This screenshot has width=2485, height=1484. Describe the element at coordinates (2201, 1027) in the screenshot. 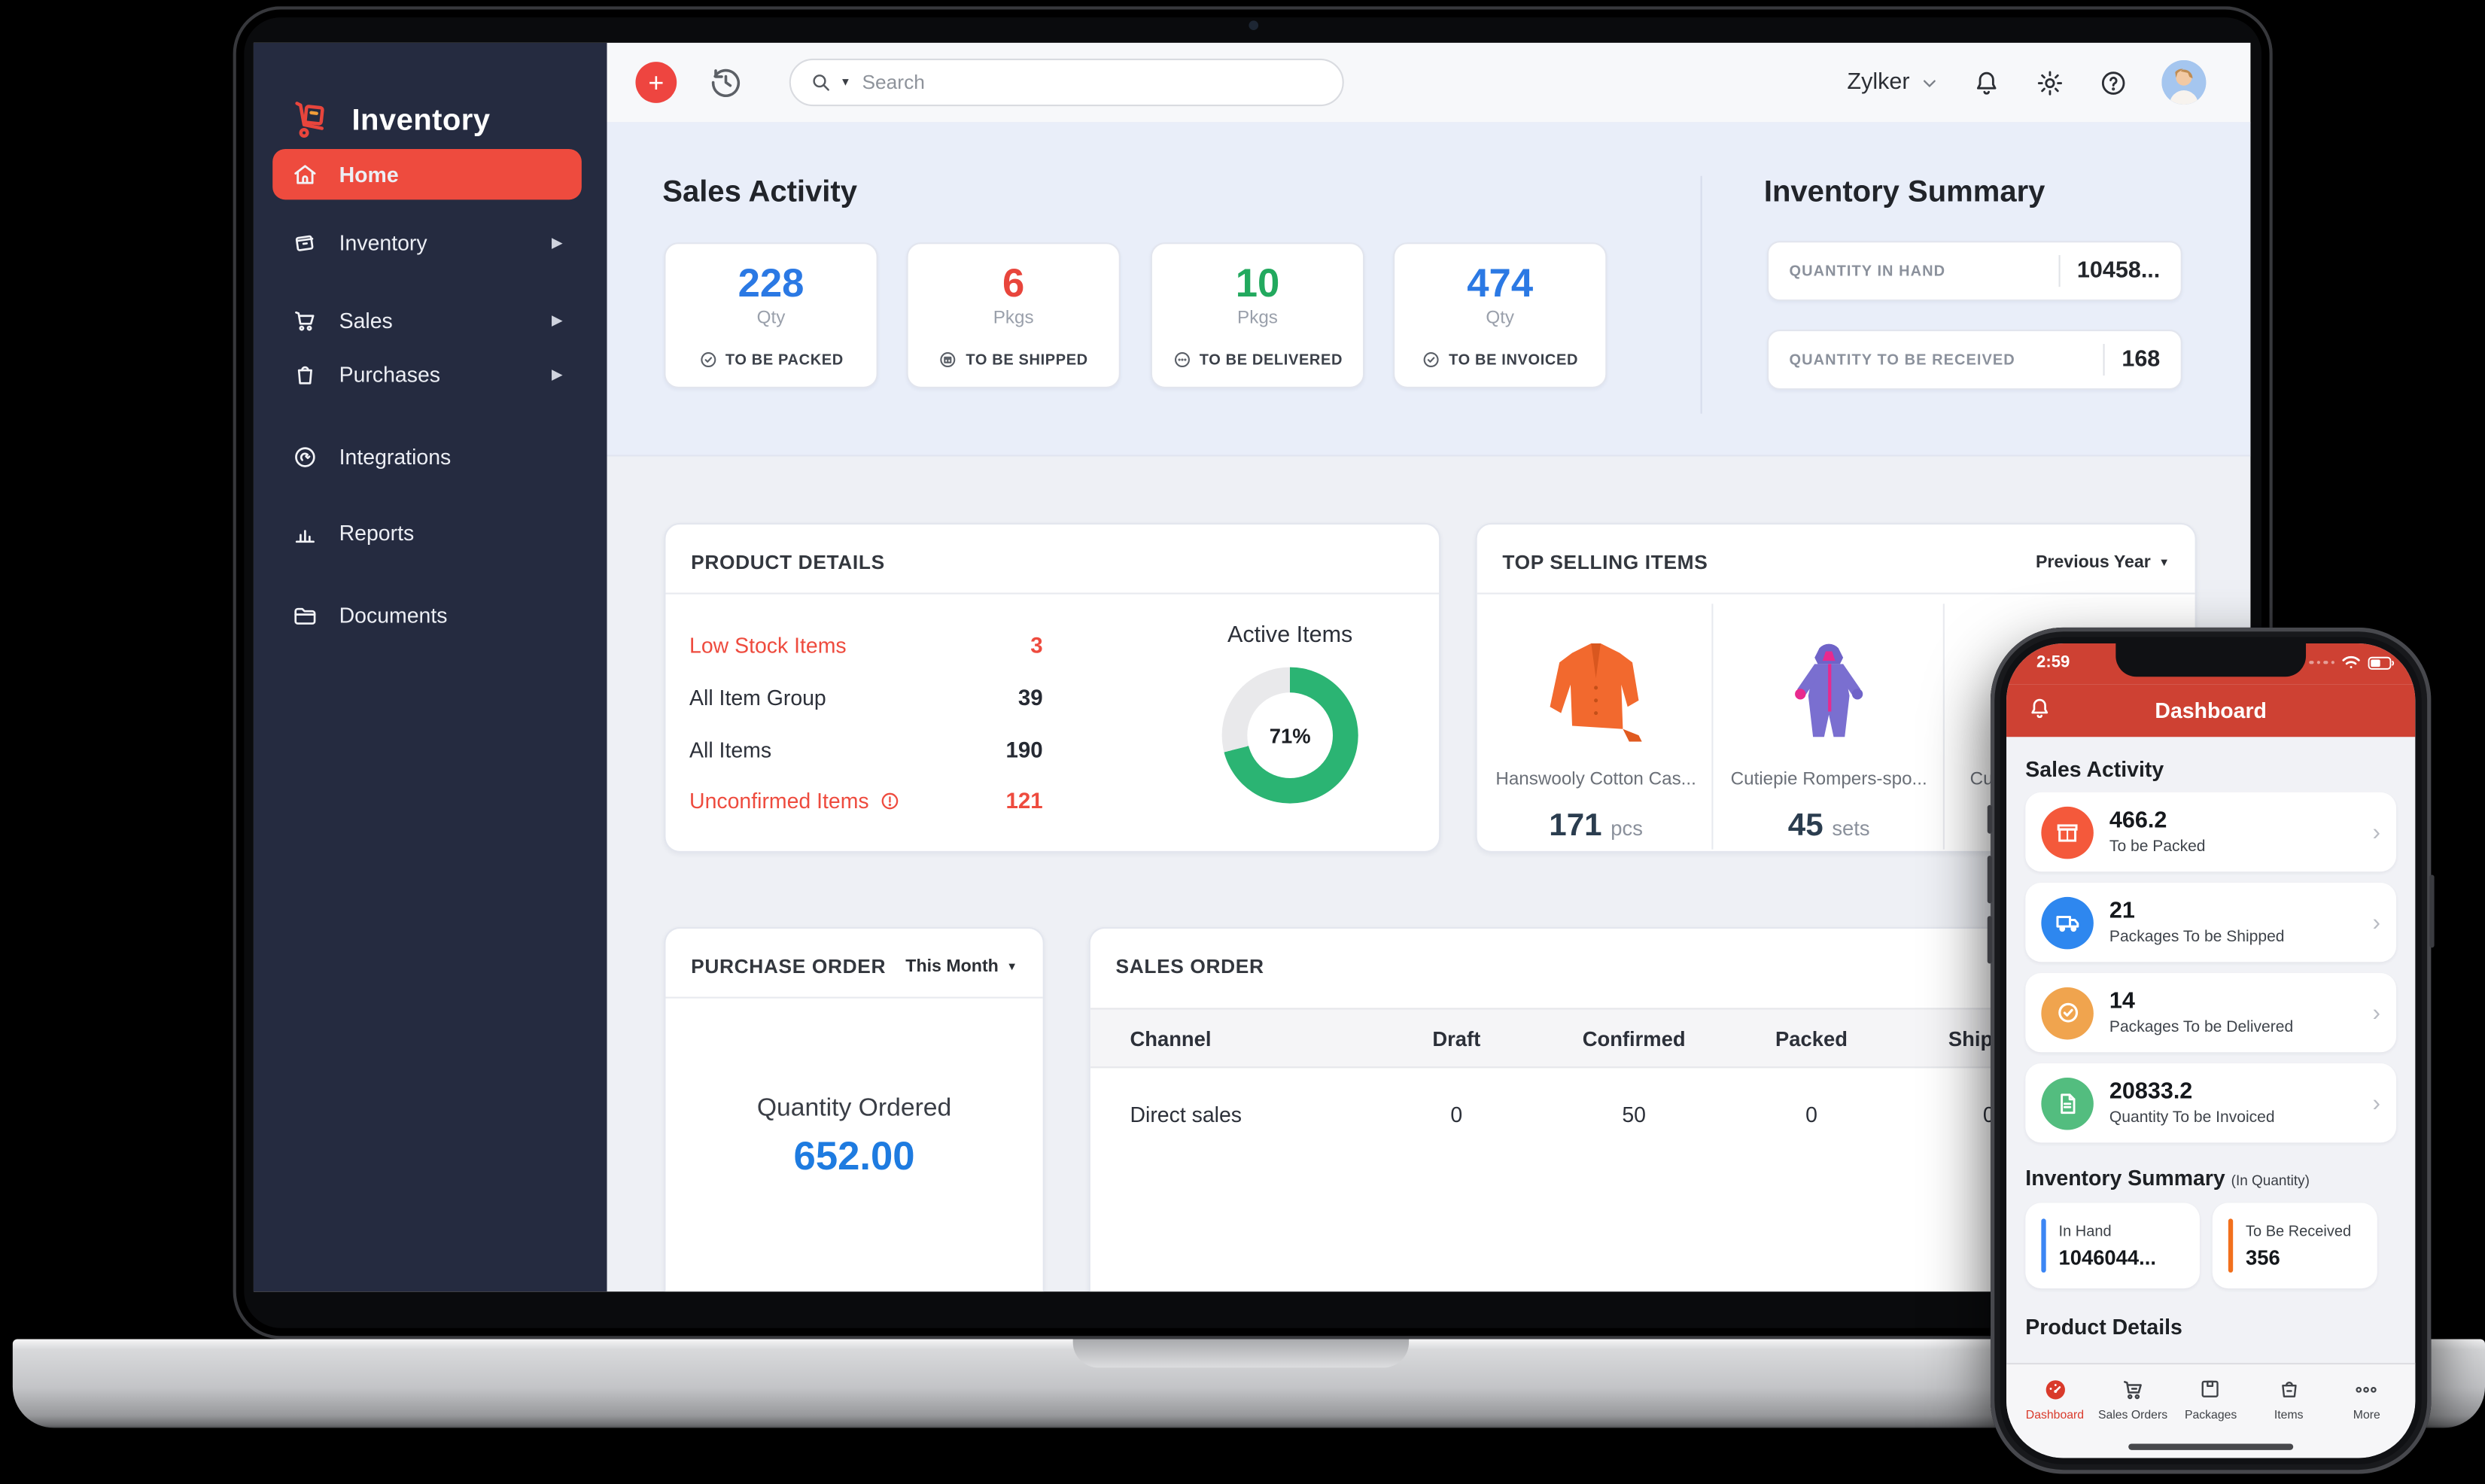

I see `metric-label: Packages To be Delivered` at that location.